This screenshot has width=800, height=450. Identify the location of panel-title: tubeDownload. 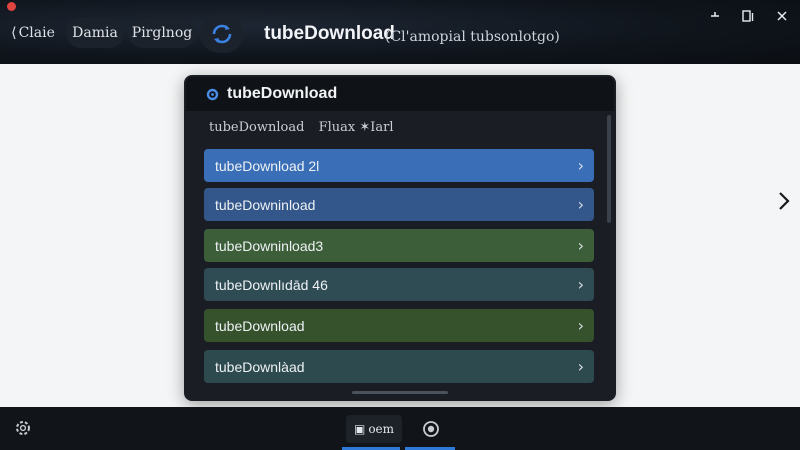
(282, 93).